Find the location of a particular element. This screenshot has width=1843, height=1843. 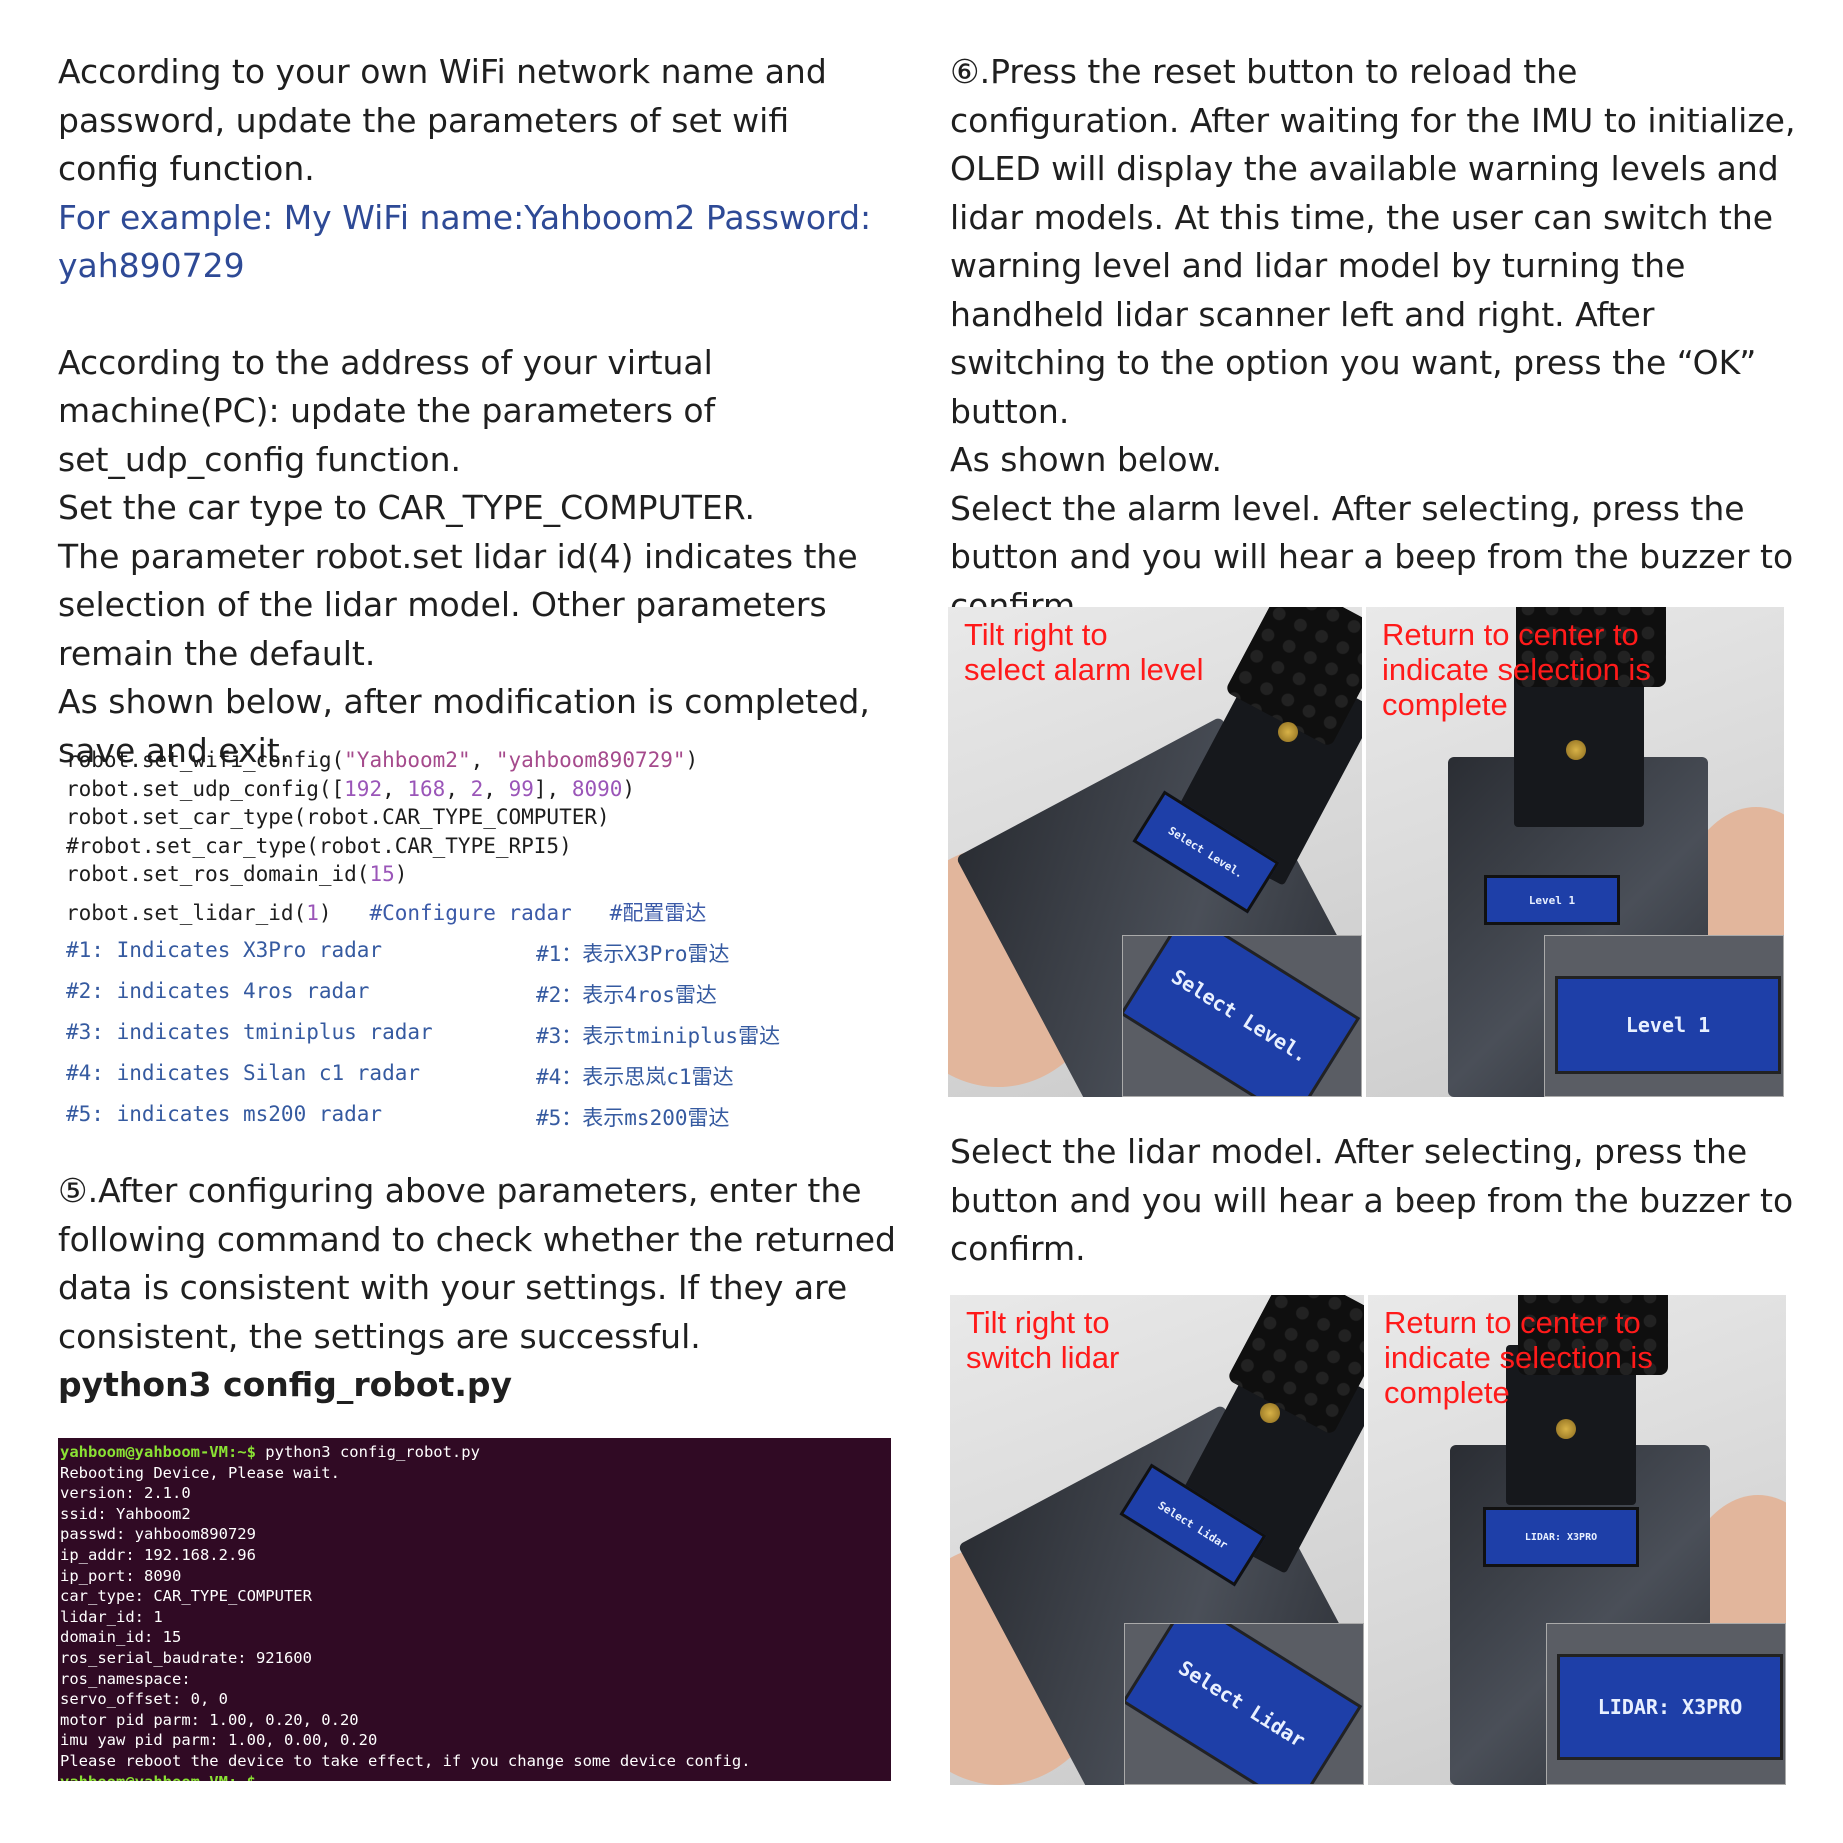

oled-closeup: Level 1 is located at coordinates (1664, 1016).